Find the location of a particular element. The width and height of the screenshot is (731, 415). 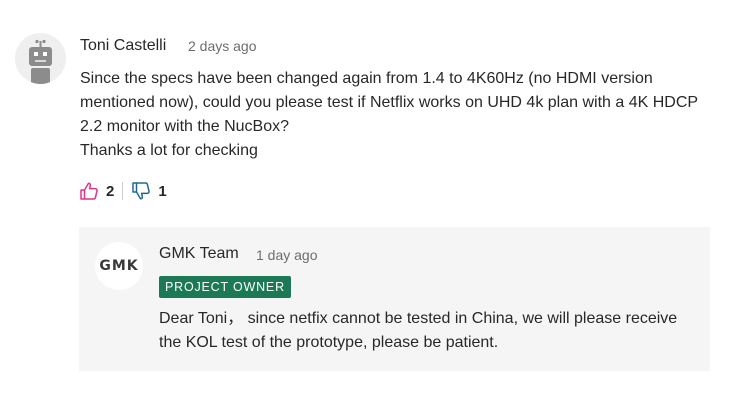

downvote-button: 1 is located at coordinates (149, 191).